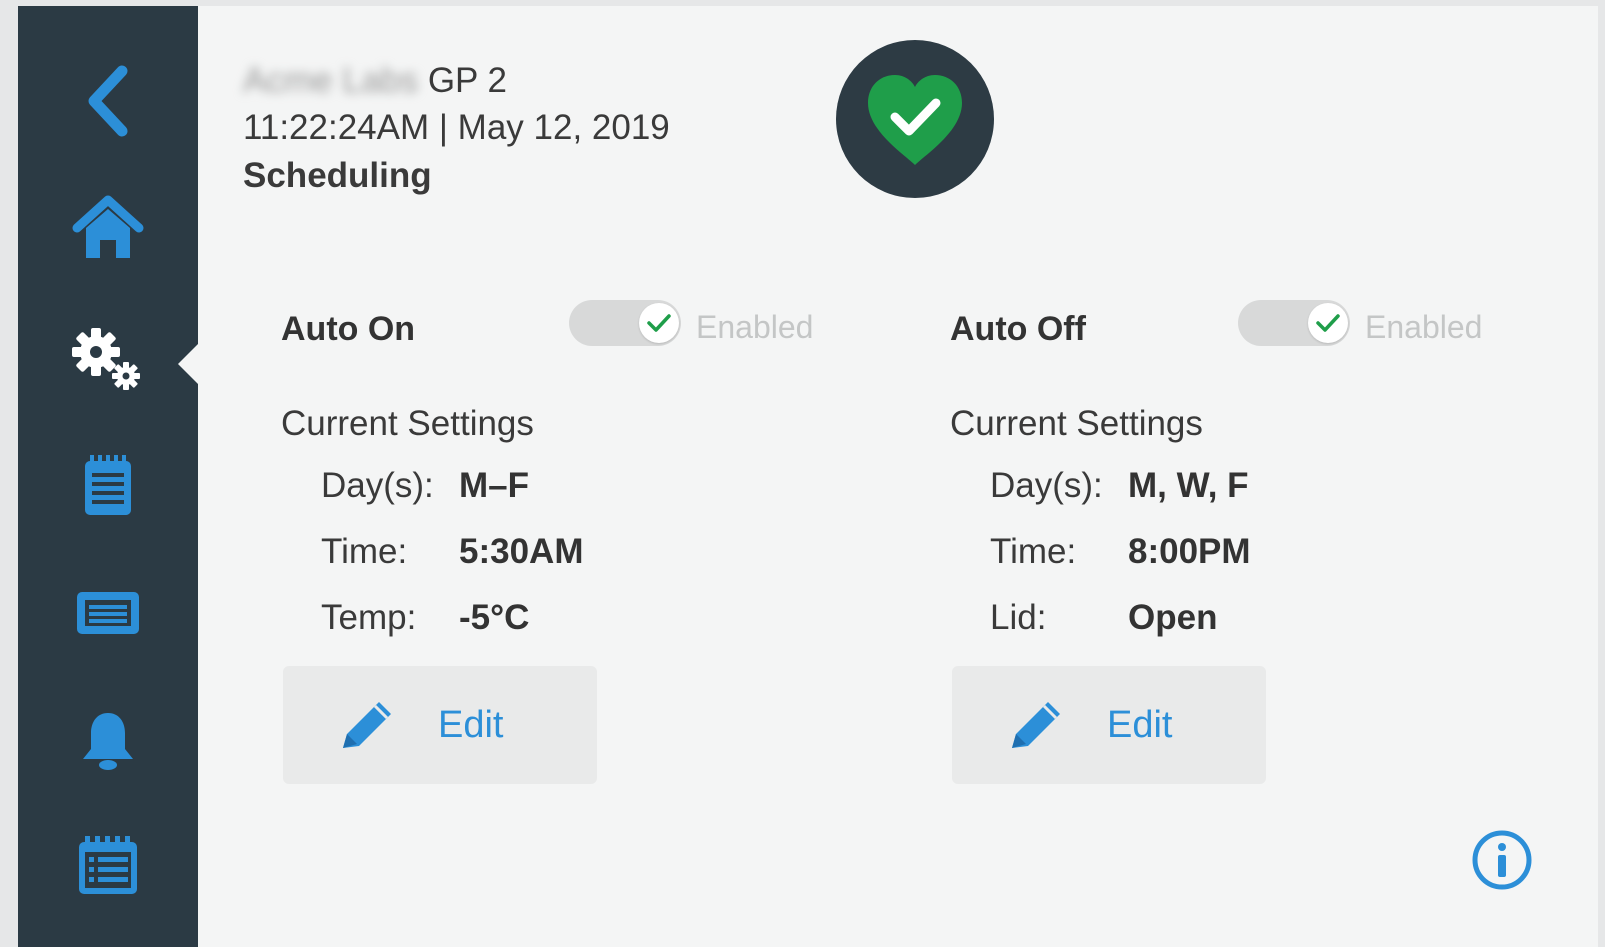  Describe the element at coordinates (1173, 617) in the screenshot. I see `setting-value: Open` at that location.